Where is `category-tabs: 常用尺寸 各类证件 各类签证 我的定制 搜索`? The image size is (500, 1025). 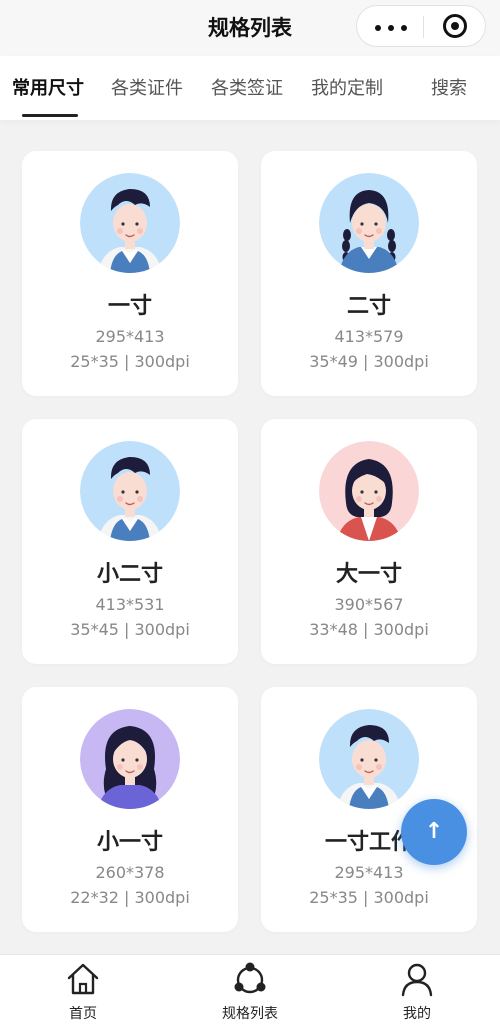 category-tabs: 常用尺寸 各类证件 各类签证 我的定制 搜索 is located at coordinates (250, 88).